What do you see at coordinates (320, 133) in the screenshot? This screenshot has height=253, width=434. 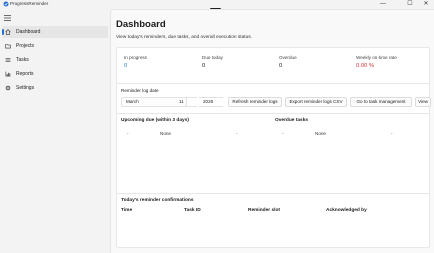 I see `overdue-cell-2: None` at bounding box center [320, 133].